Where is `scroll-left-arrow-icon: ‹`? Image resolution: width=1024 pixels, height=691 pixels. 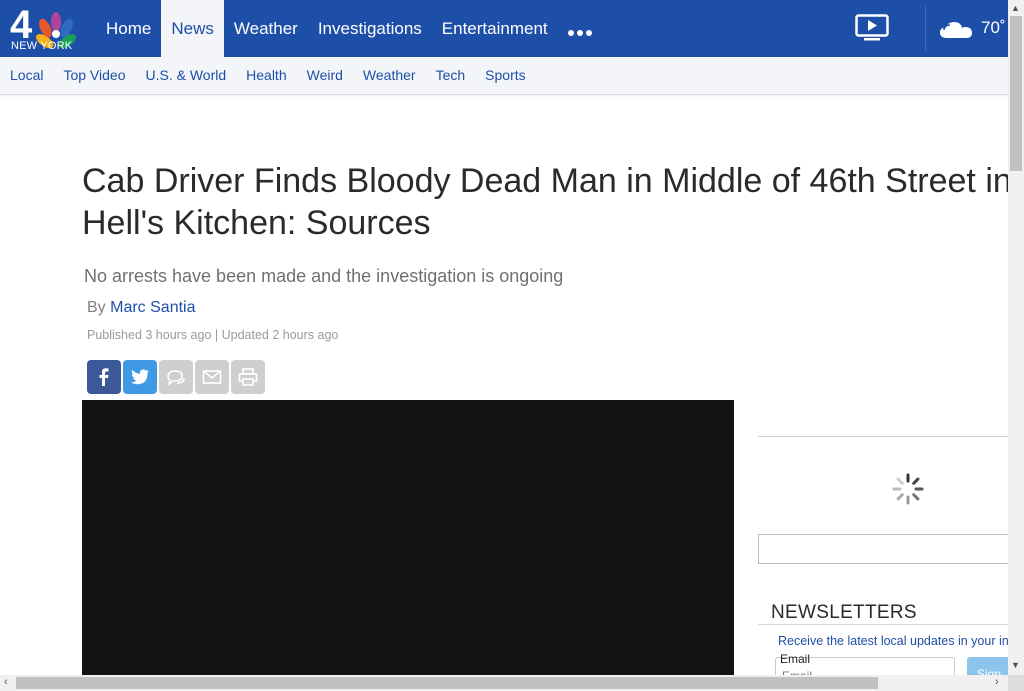
scroll-left-arrow-icon: ‹ is located at coordinates (6, 682).